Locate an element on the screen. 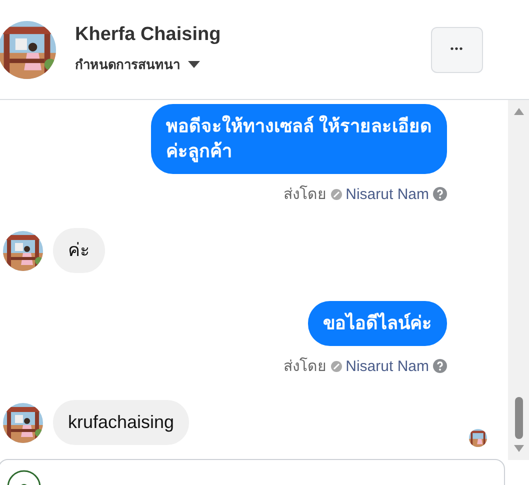 Image resolution: width=529 pixels, height=485 pixels. caret-icon is located at coordinates (194, 64).